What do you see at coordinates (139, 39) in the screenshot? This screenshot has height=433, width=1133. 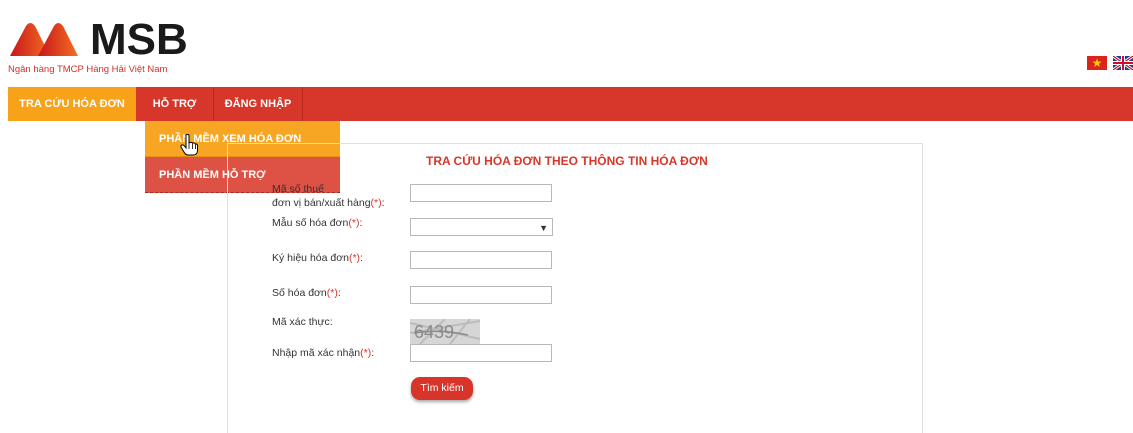 I see `logo-text: MSB` at bounding box center [139, 39].